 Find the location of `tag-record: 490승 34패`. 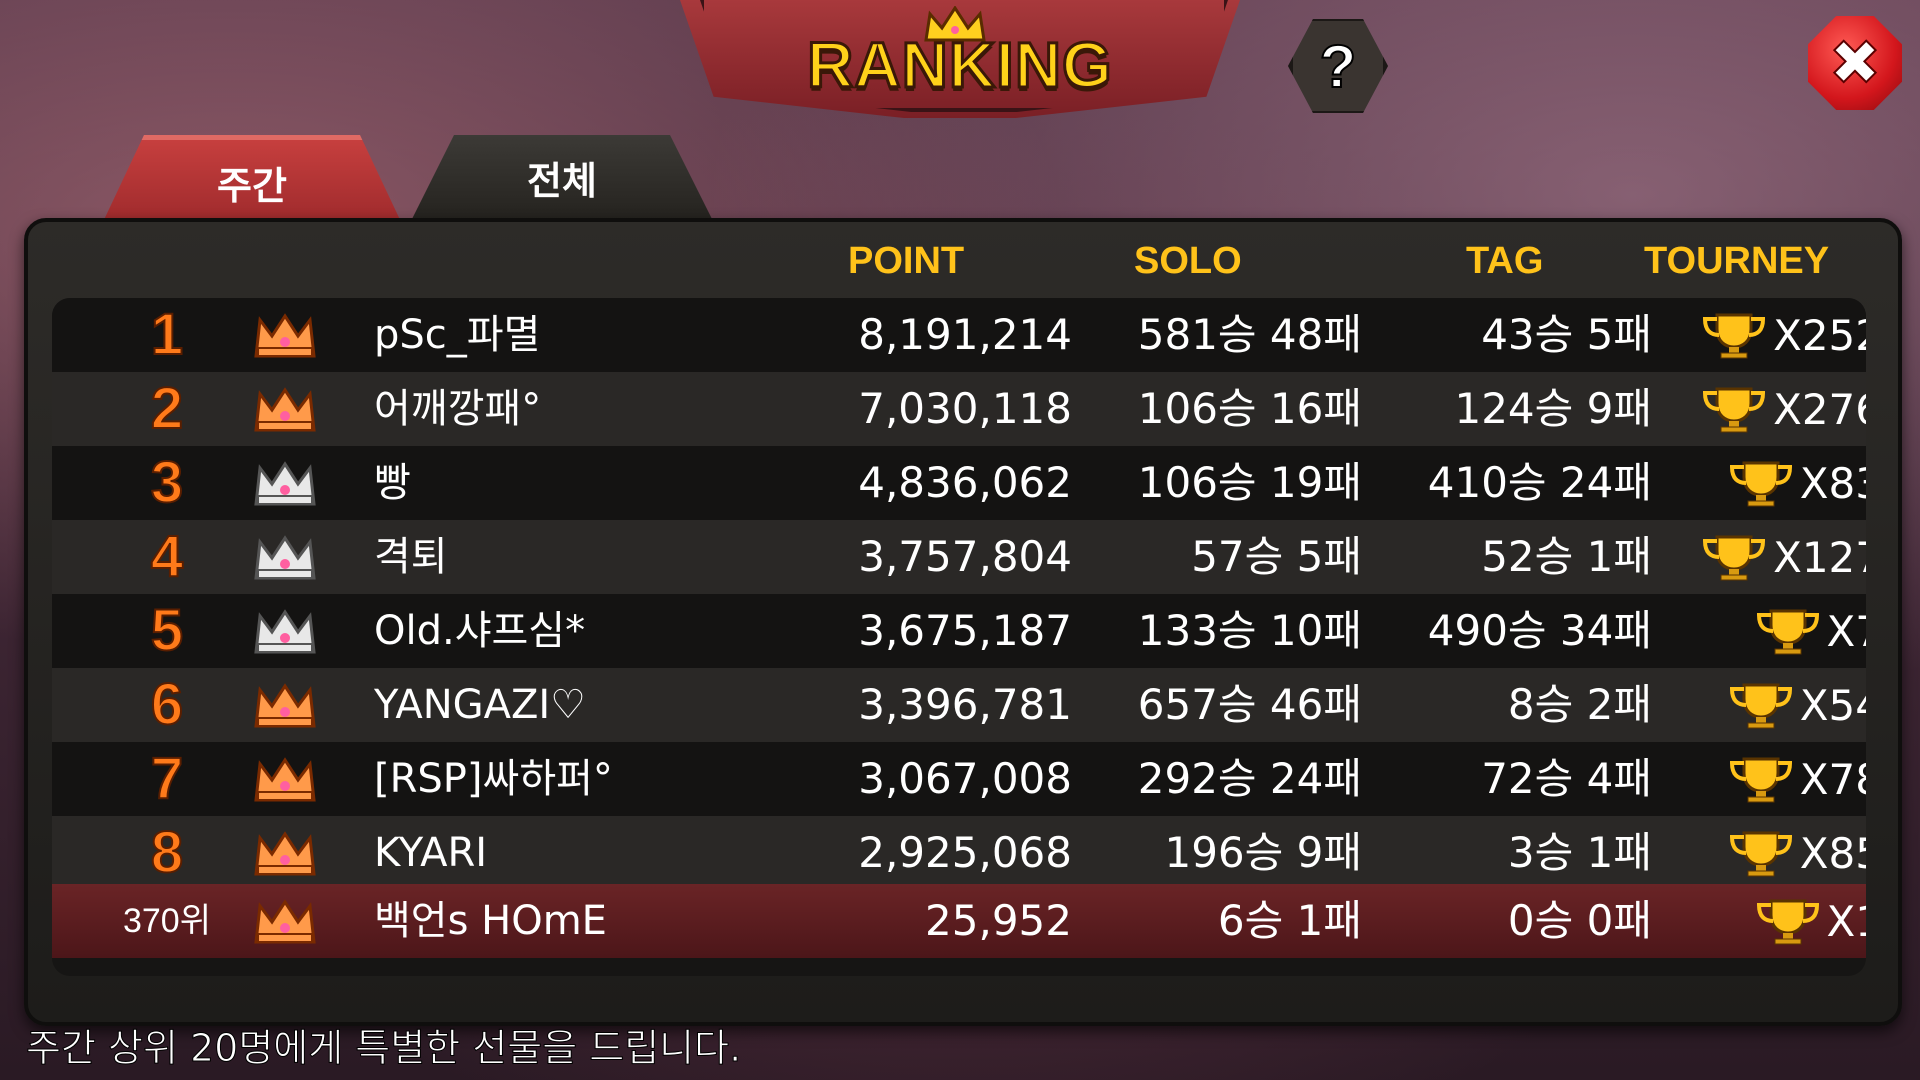

tag-record: 490승 34패 is located at coordinates (1539, 630).